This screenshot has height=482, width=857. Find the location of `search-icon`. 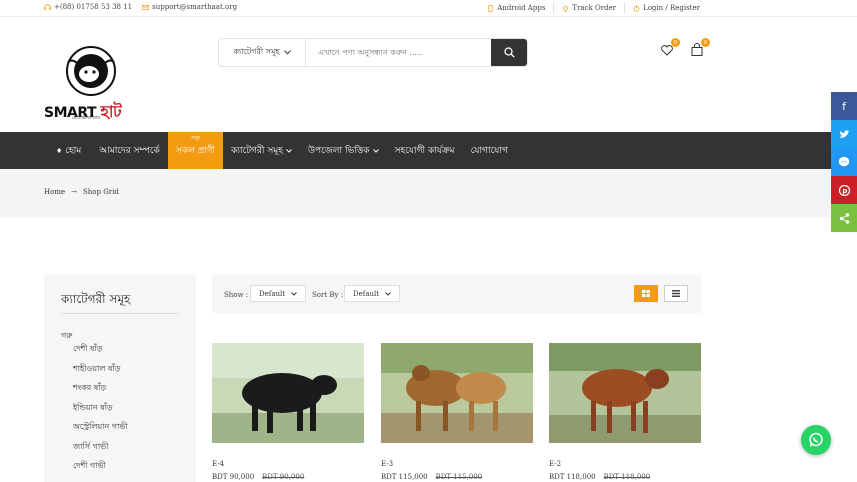

search-icon is located at coordinates (509, 52).